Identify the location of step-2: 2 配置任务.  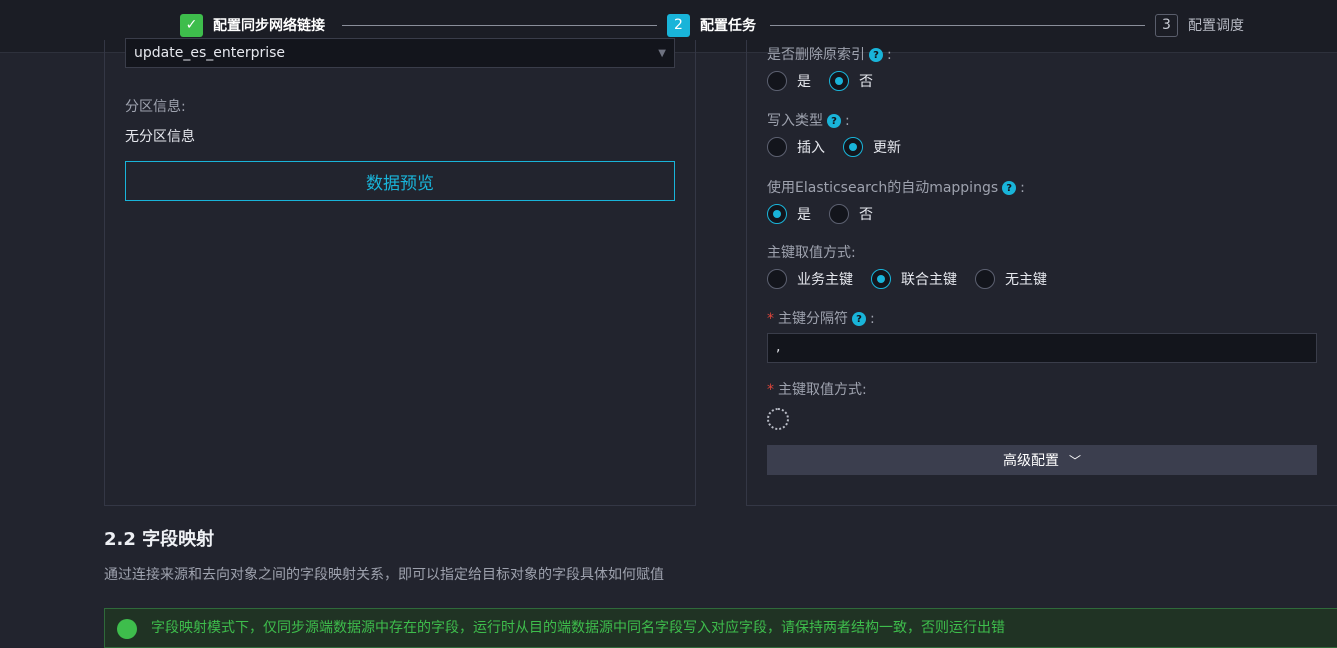
(711, 25).